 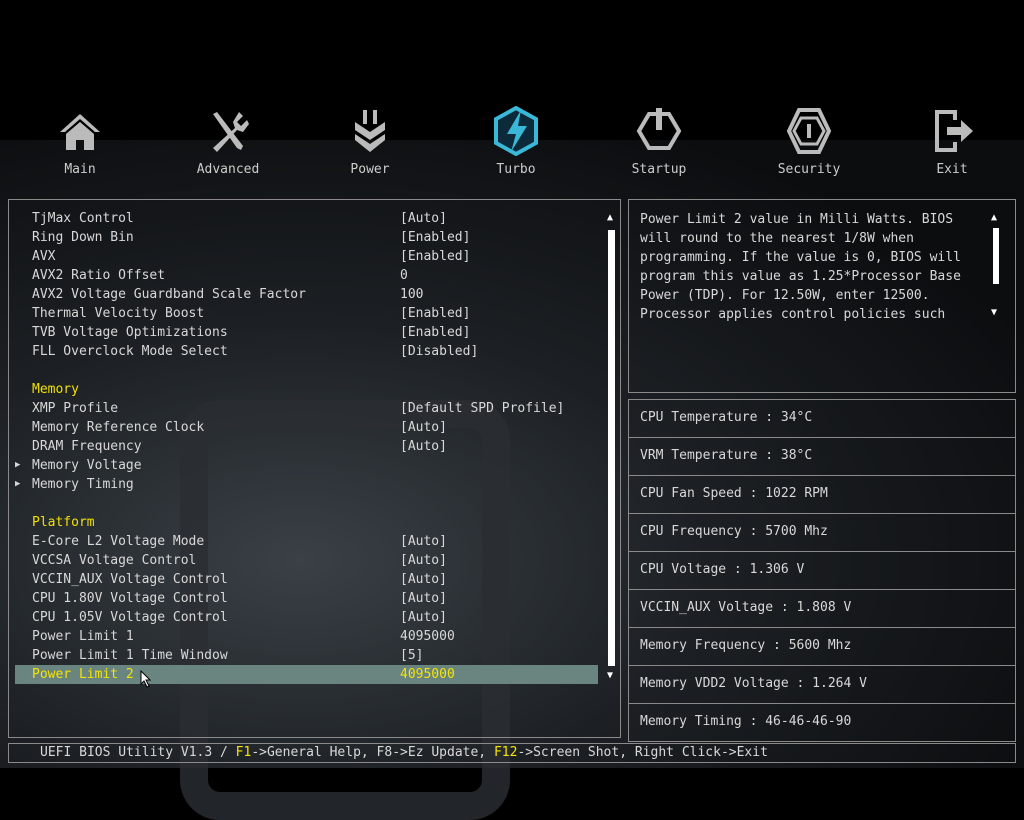 What do you see at coordinates (83, 237) in the screenshot?
I see `setting-label: Ring Down Bin` at bounding box center [83, 237].